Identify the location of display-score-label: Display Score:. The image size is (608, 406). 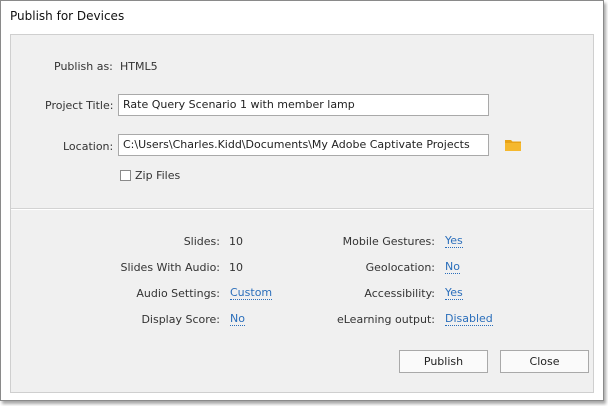
(180, 319).